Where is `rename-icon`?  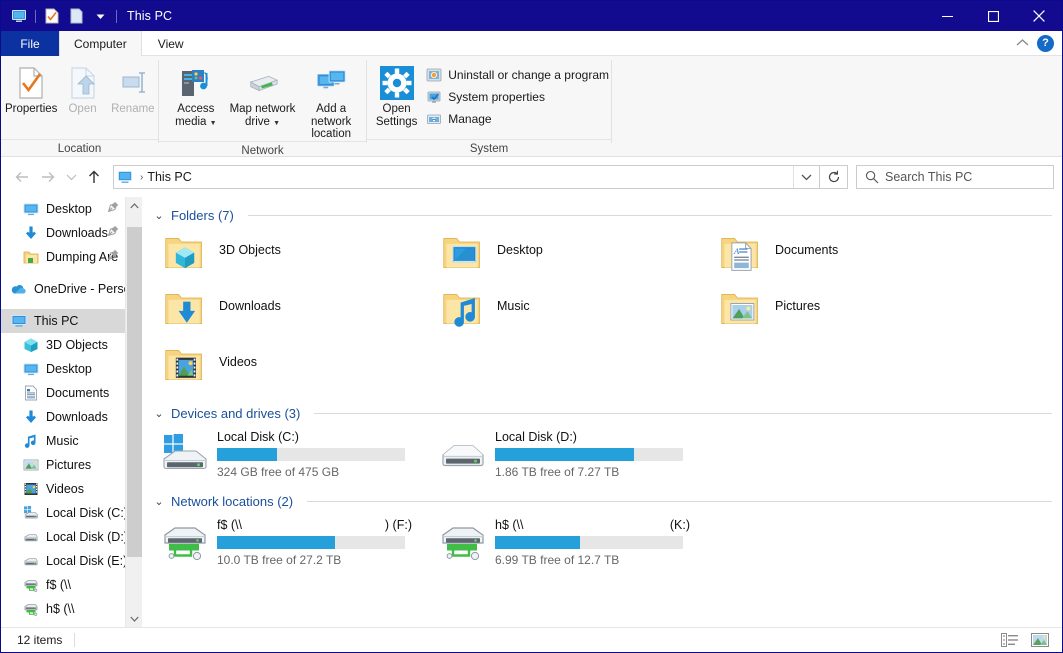 rename-icon is located at coordinates (133, 83).